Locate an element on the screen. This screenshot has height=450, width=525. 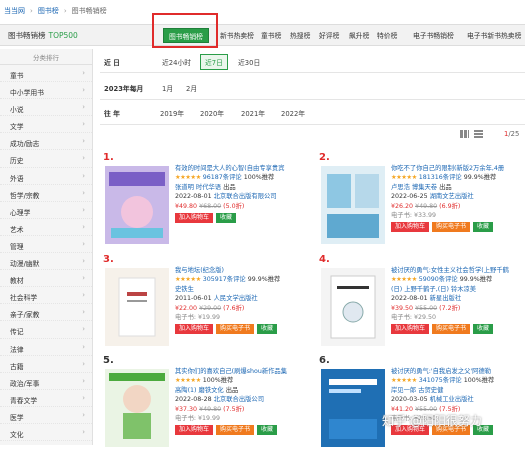
nav-brand-top: TOP500 is located at coordinates (63, 35).